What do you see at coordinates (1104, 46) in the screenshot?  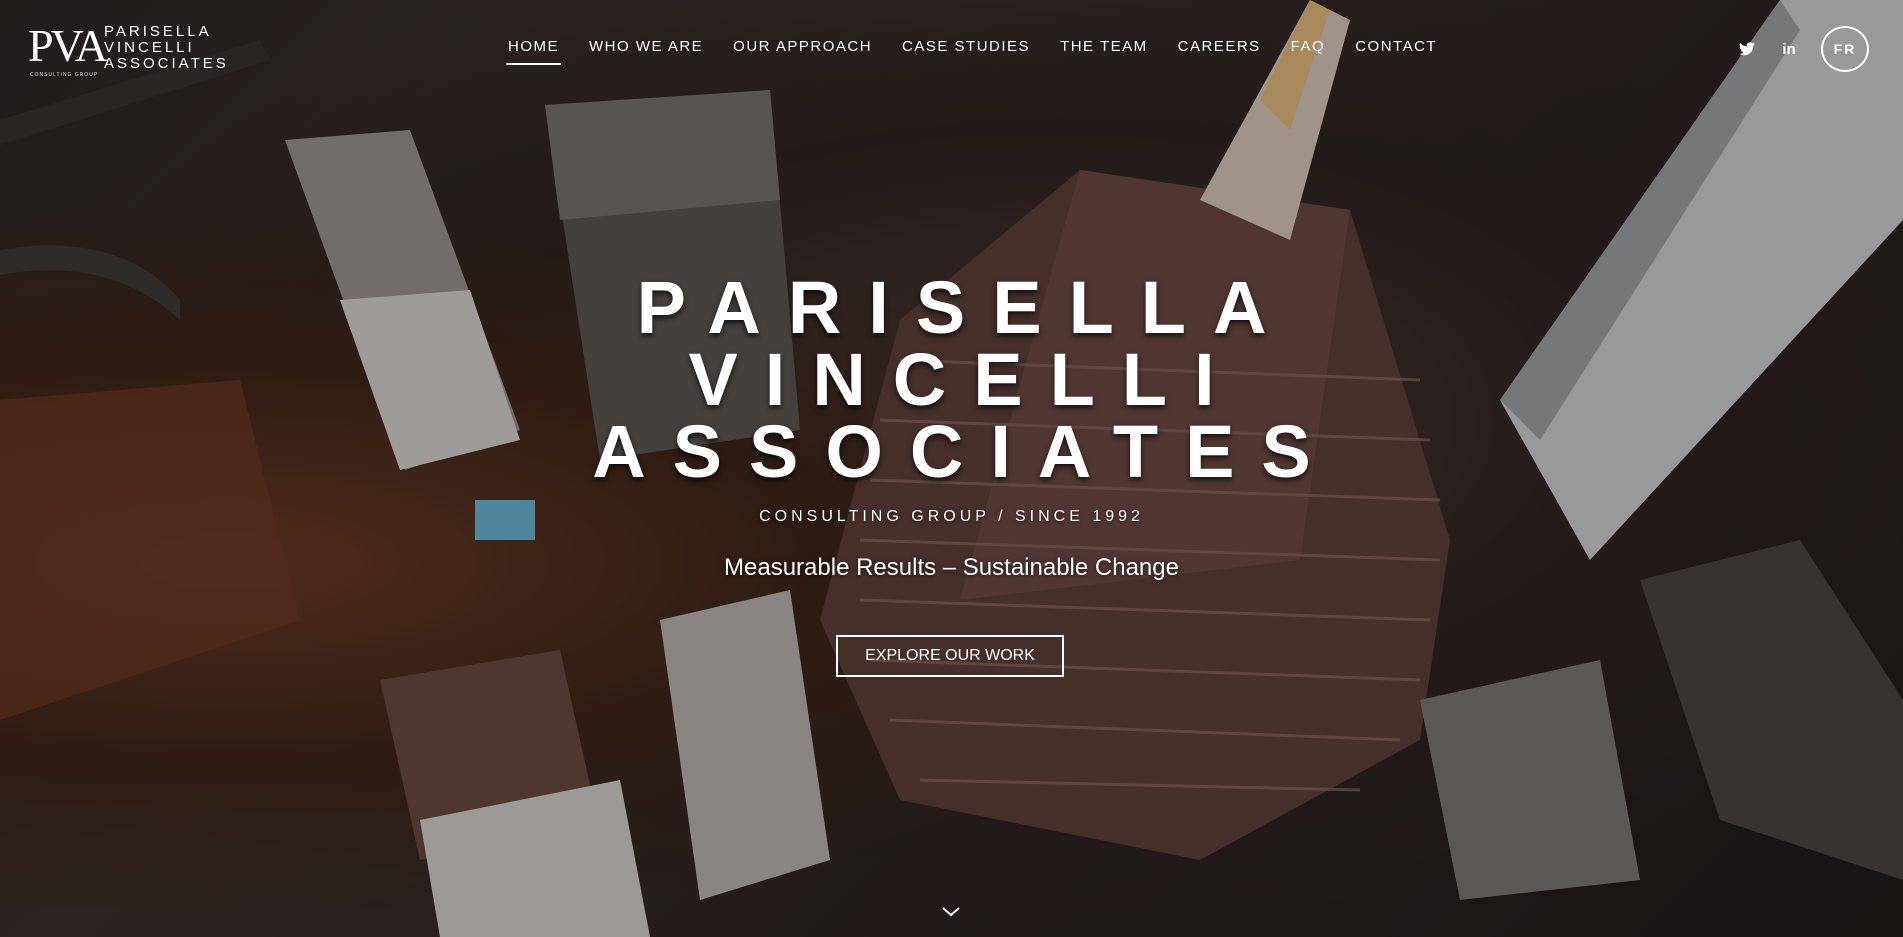 I see `nav-item-the-team: THE TEAM` at bounding box center [1104, 46].